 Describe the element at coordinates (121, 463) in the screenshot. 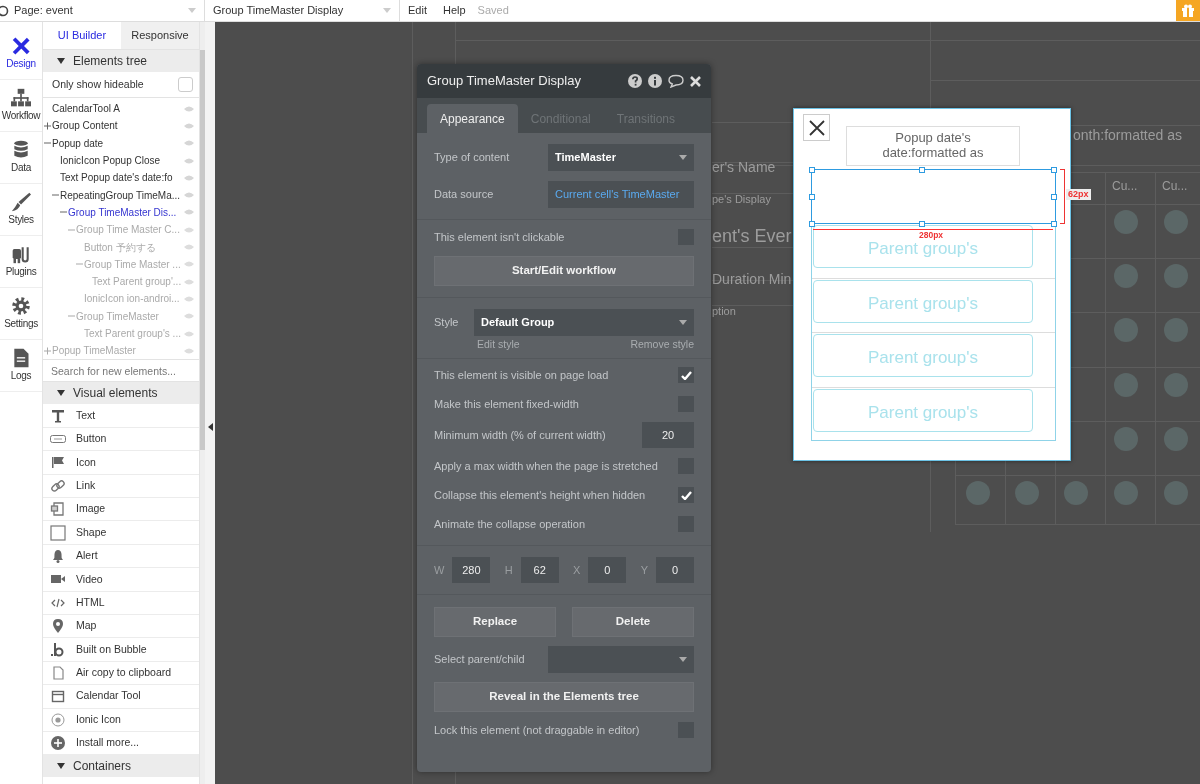

I see `element-item: Icon` at that location.